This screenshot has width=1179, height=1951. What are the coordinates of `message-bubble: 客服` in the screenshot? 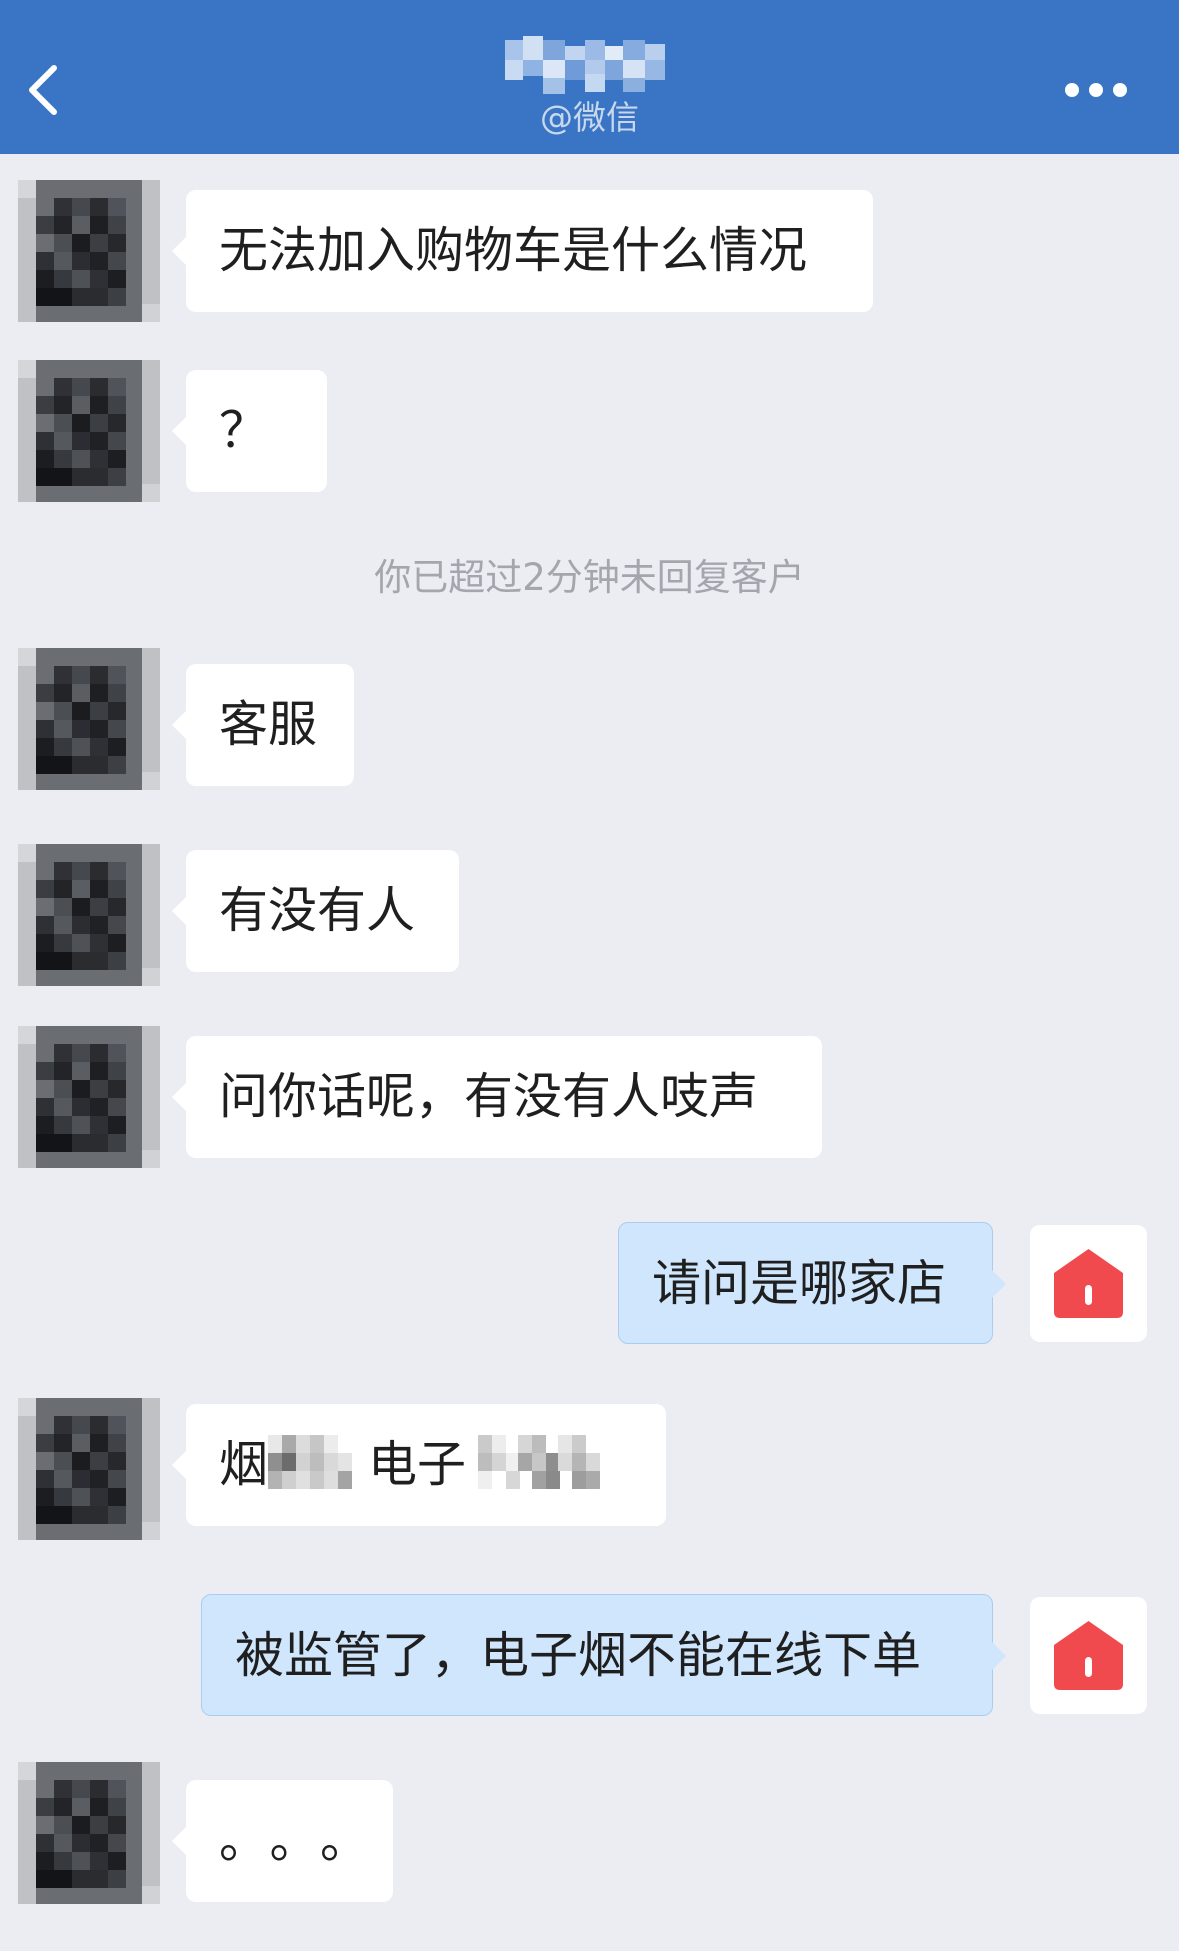 It's located at (263, 725).